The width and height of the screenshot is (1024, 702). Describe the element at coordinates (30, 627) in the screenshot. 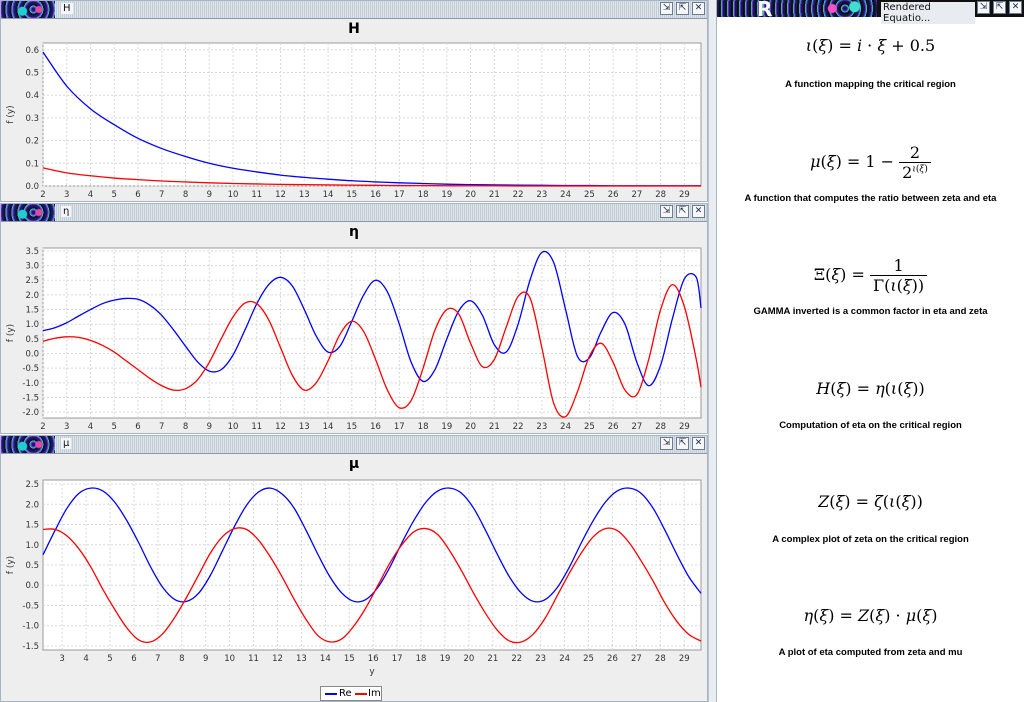

I see `y-tick-label: -1.0` at that location.